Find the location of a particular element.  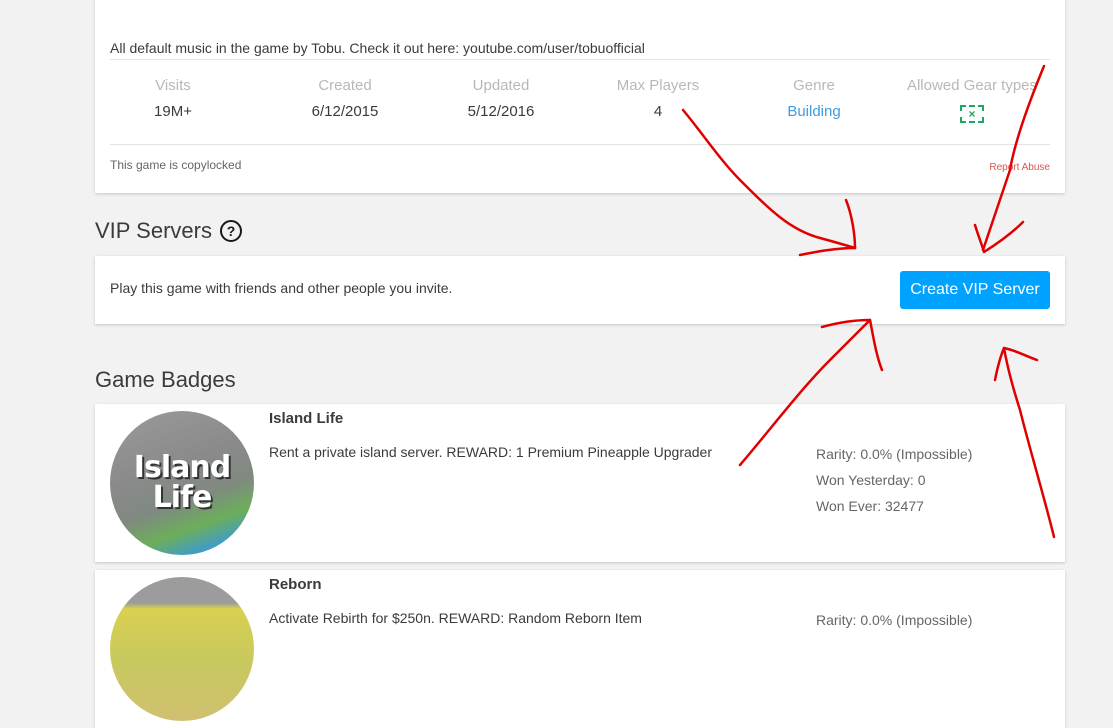

vip-servers-title: VIP Servers is located at coordinates (153, 230).